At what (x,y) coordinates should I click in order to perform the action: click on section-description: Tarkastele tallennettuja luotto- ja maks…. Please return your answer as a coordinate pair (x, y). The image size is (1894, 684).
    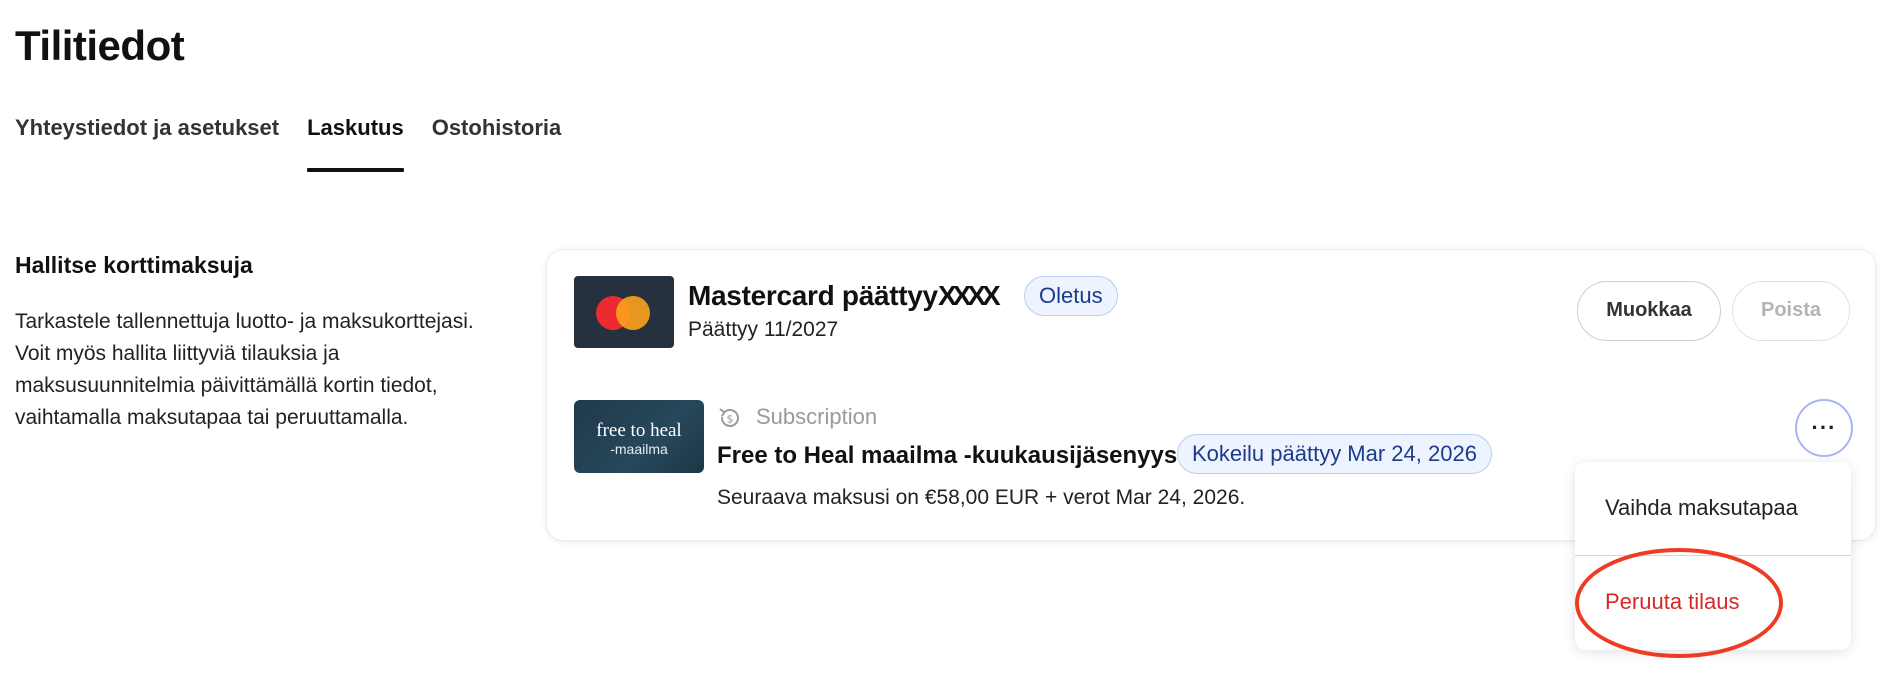
    Looking at the image, I should click on (244, 369).